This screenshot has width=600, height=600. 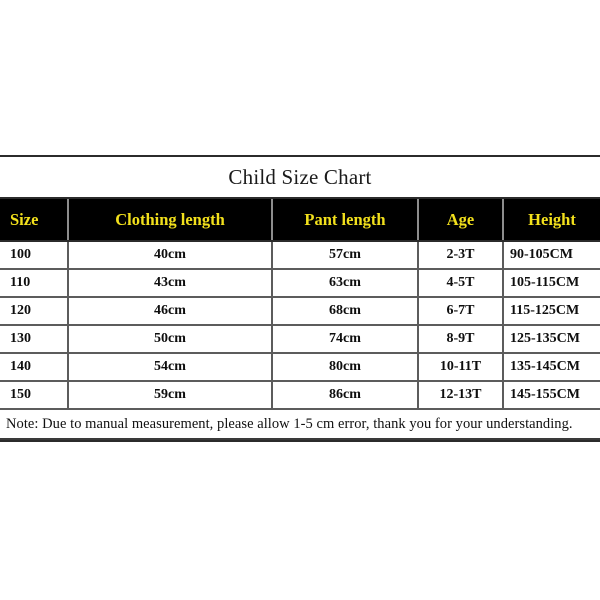 What do you see at coordinates (460, 395) in the screenshot?
I see `cell-age: 12-13T` at bounding box center [460, 395].